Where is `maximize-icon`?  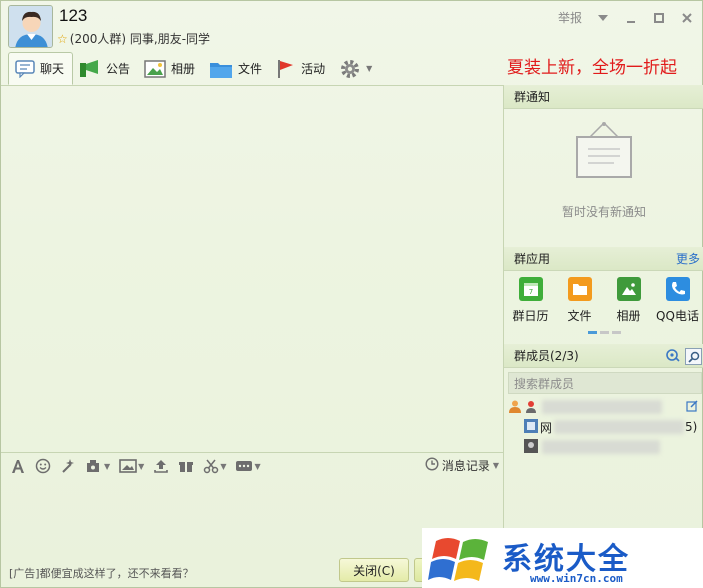 maximize-icon is located at coordinates (659, 18).